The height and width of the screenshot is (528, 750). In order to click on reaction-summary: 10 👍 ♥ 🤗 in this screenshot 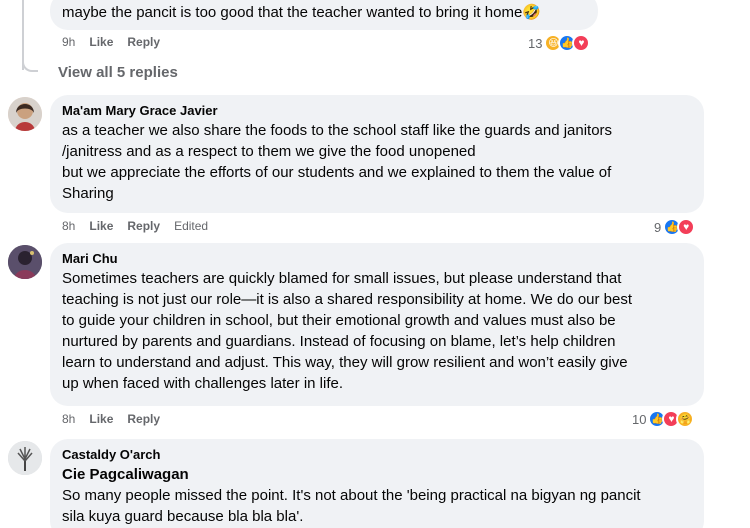, I will do `click(663, 419)`.